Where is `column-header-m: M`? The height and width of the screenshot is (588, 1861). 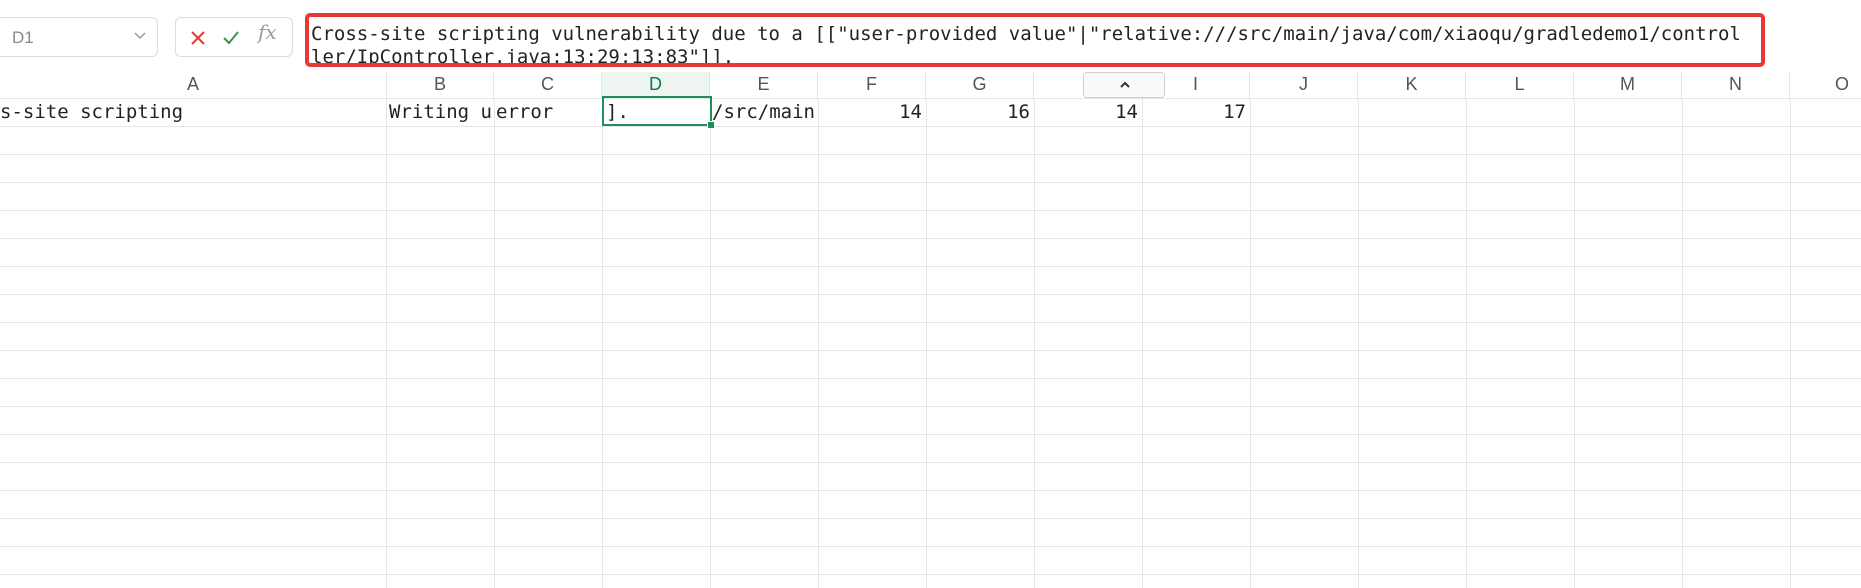 column-header-m: M is located at coordinates (1628, 85).